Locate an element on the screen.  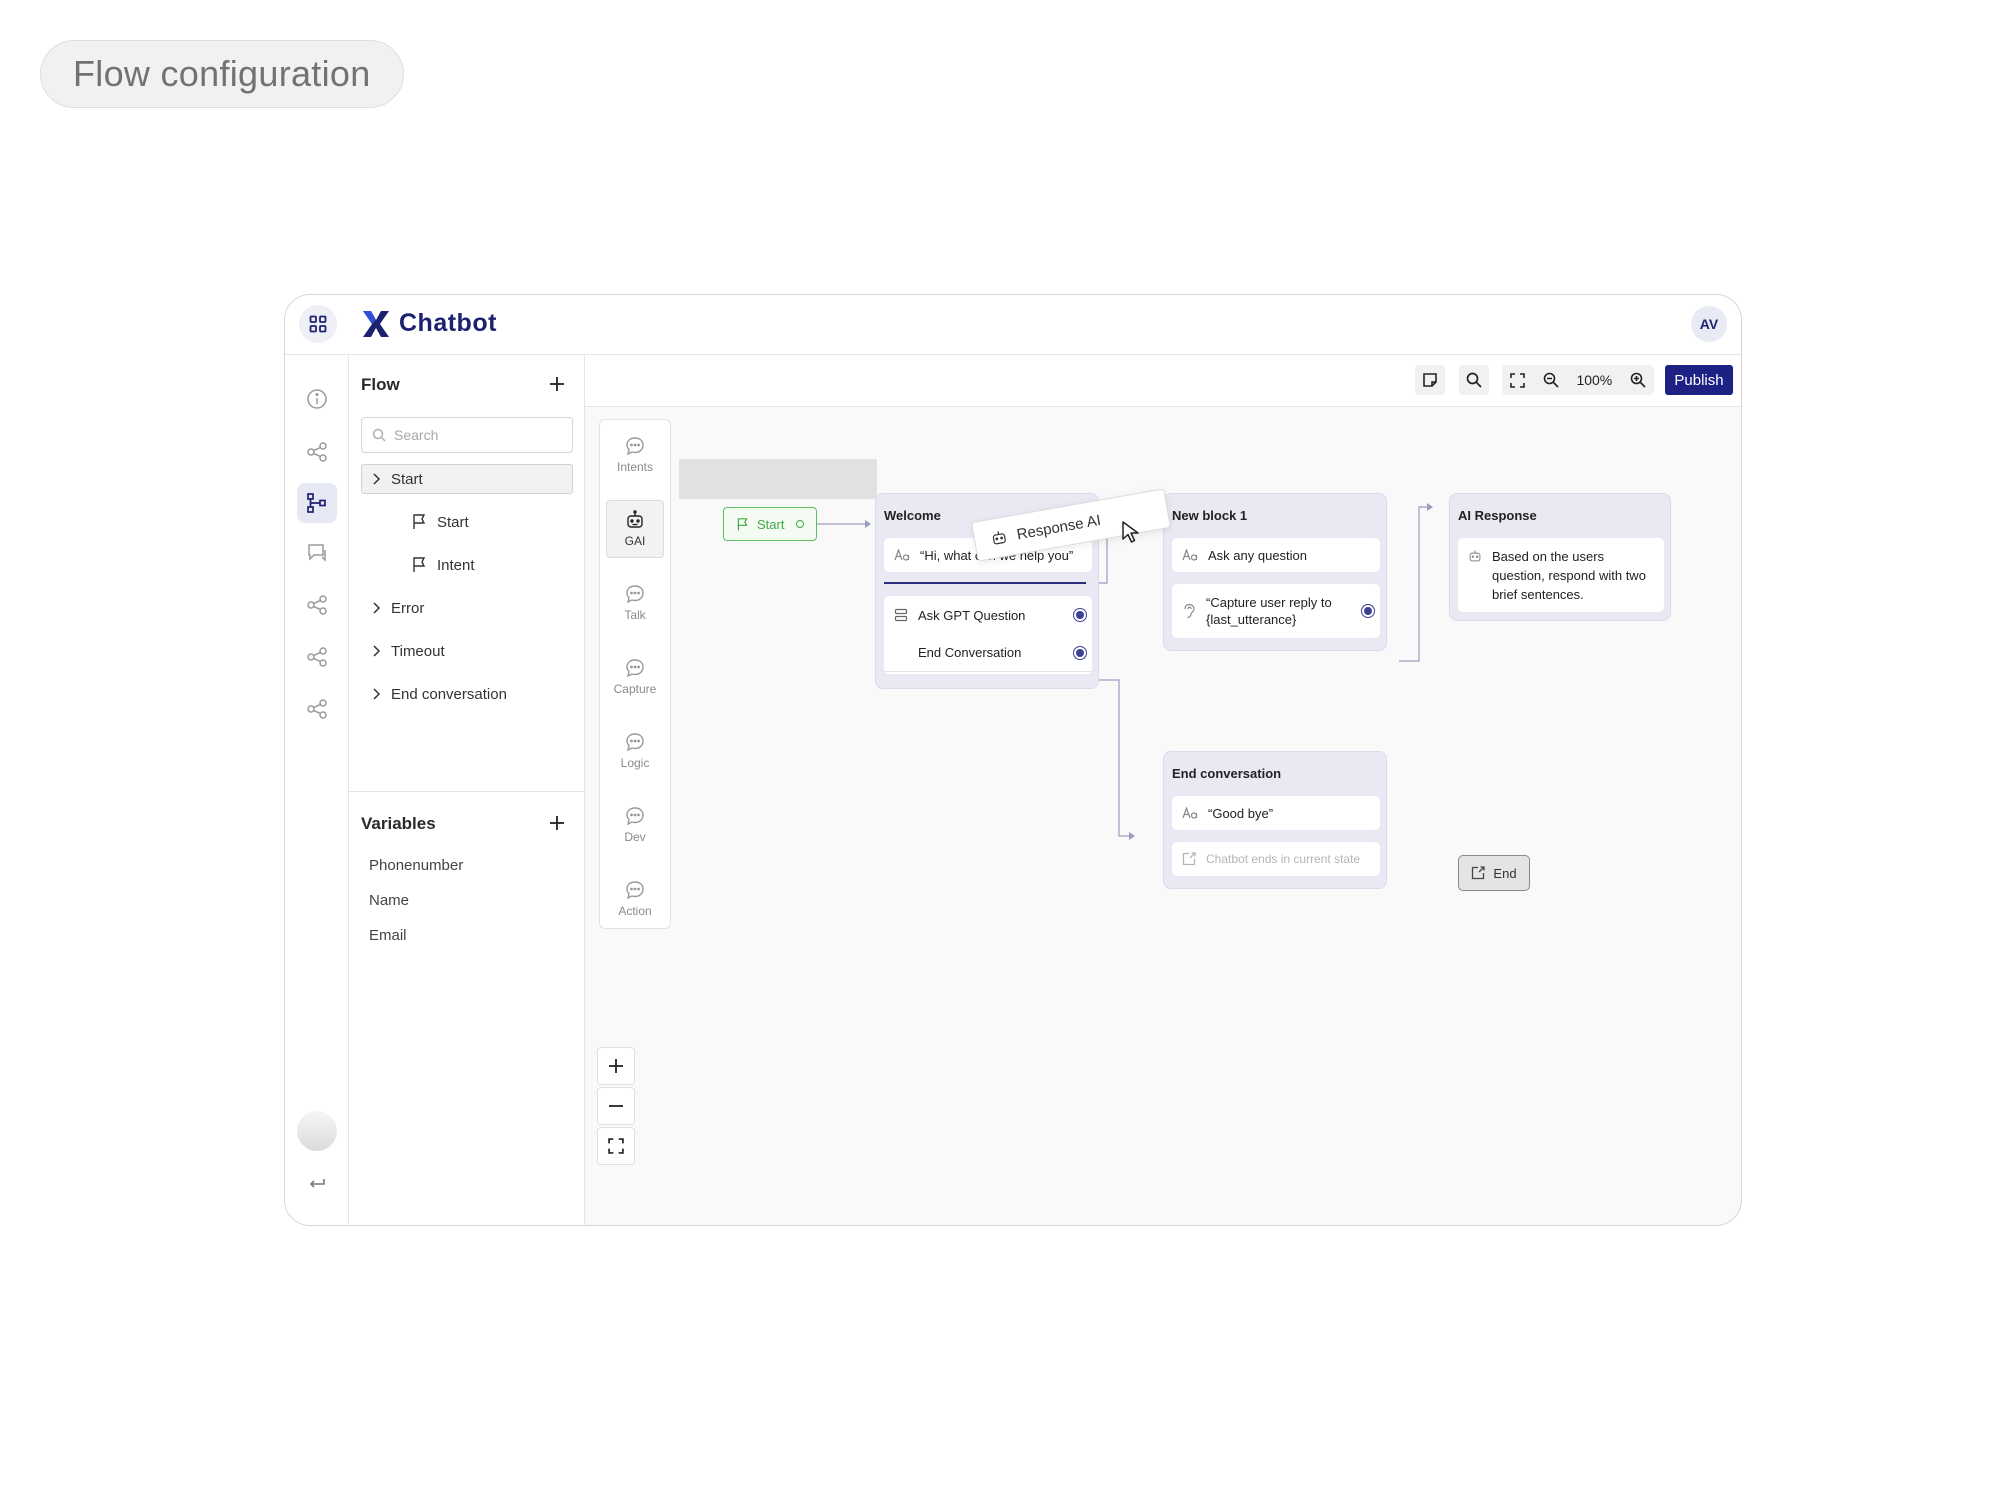
tree-item-start-child: Start is located at coordinates (440, 522).